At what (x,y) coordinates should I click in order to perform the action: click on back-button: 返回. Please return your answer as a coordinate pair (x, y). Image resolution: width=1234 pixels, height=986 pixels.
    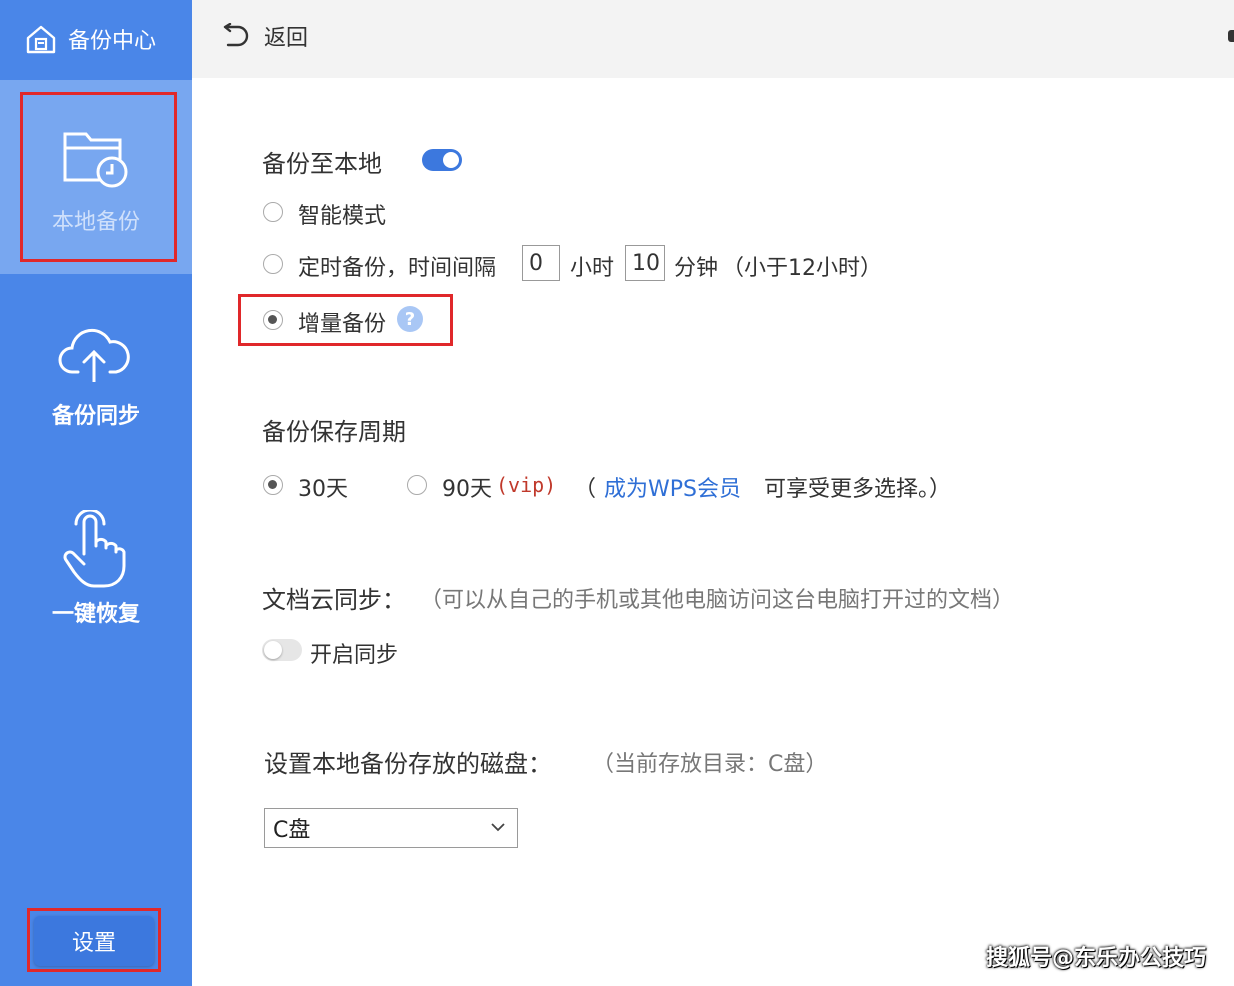
    Looking at the image, I should click on (264, 36).